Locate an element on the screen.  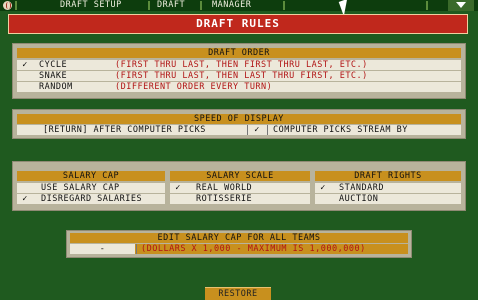
draft-rights-option-auction: AUCTION is located at coordinates (388, 199).